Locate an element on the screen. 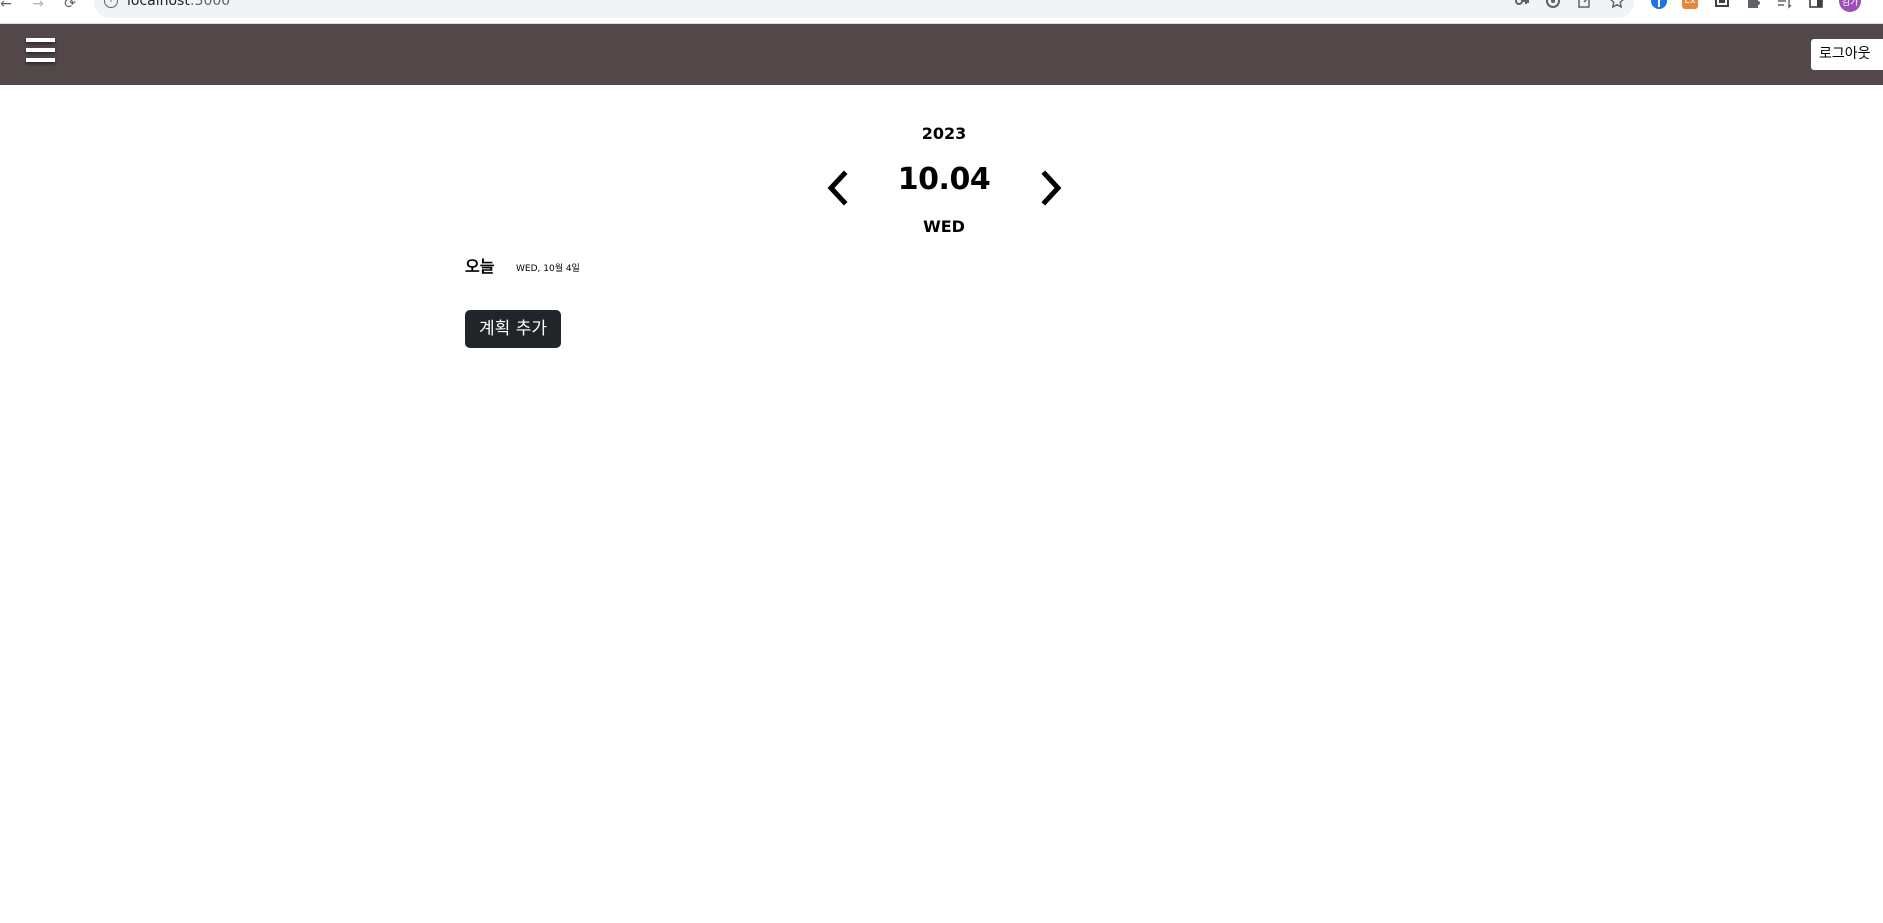  reload-icon: ⟳ is located at coordinates (70, 7).